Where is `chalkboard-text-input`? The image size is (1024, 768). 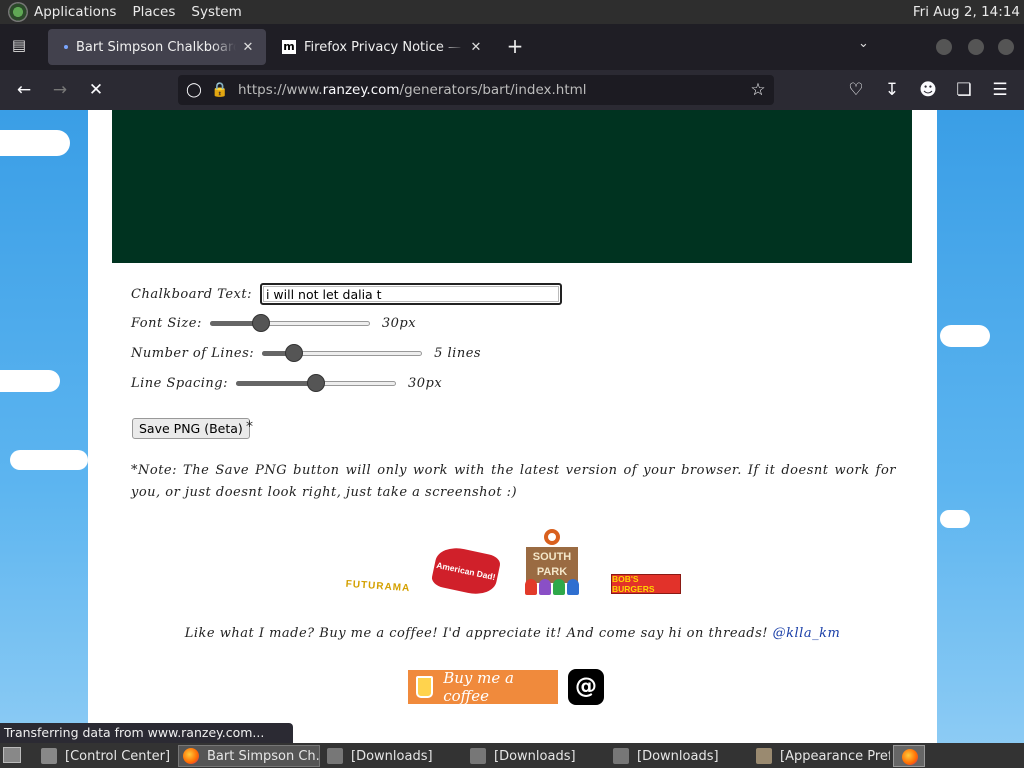 chalkboard-text-input is located at coordinates (410, 294).